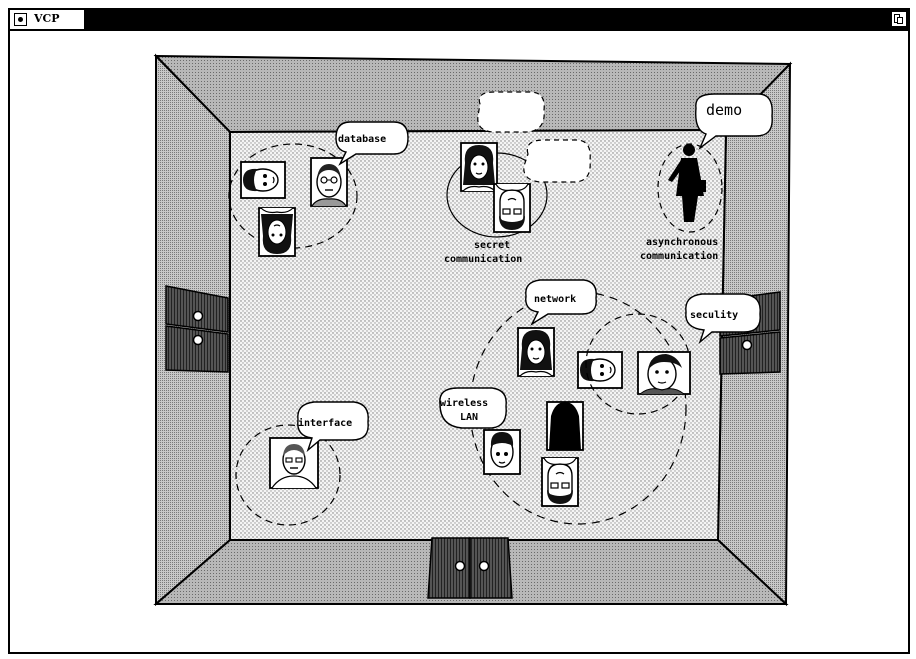 The width and height of the screenshot is (916, 659). Describe the element at coordinates (470, 568) in the screenshot. I see `bottom-door` at that location.